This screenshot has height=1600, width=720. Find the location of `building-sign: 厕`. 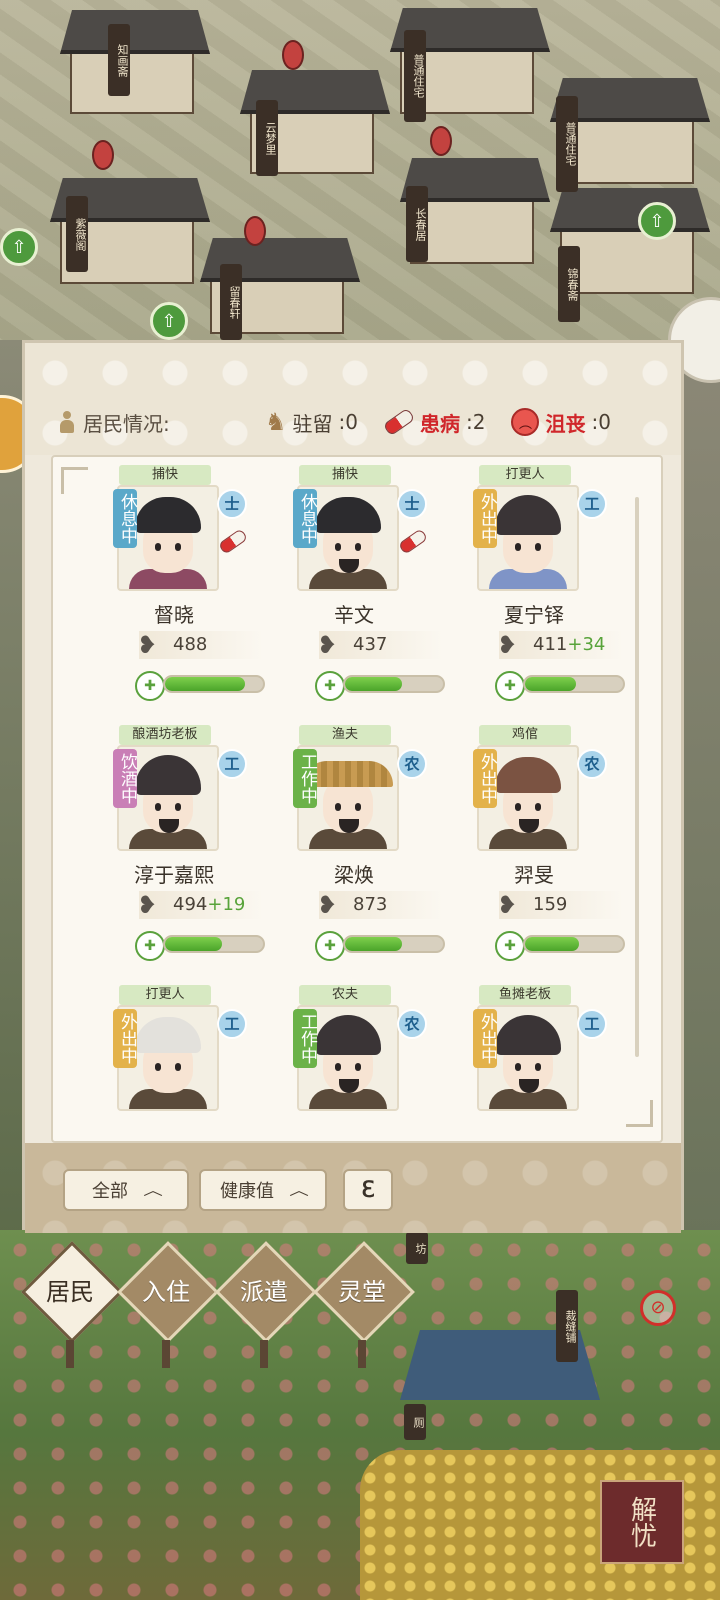

building-sign: 厕 is located at coordinates (415, 1422).